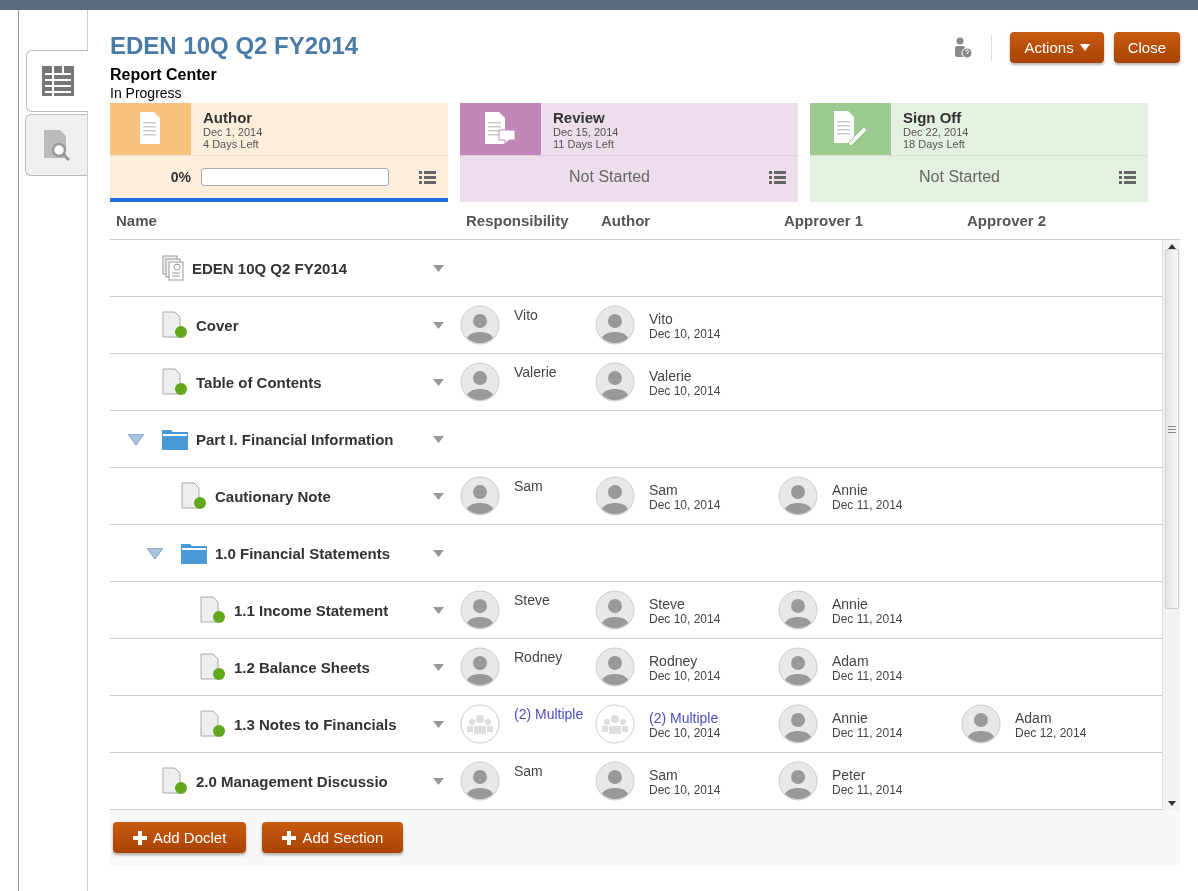 The width and height of the screenshot is (1198, 891). I want to click on column-header: Author, so click(686, 220).